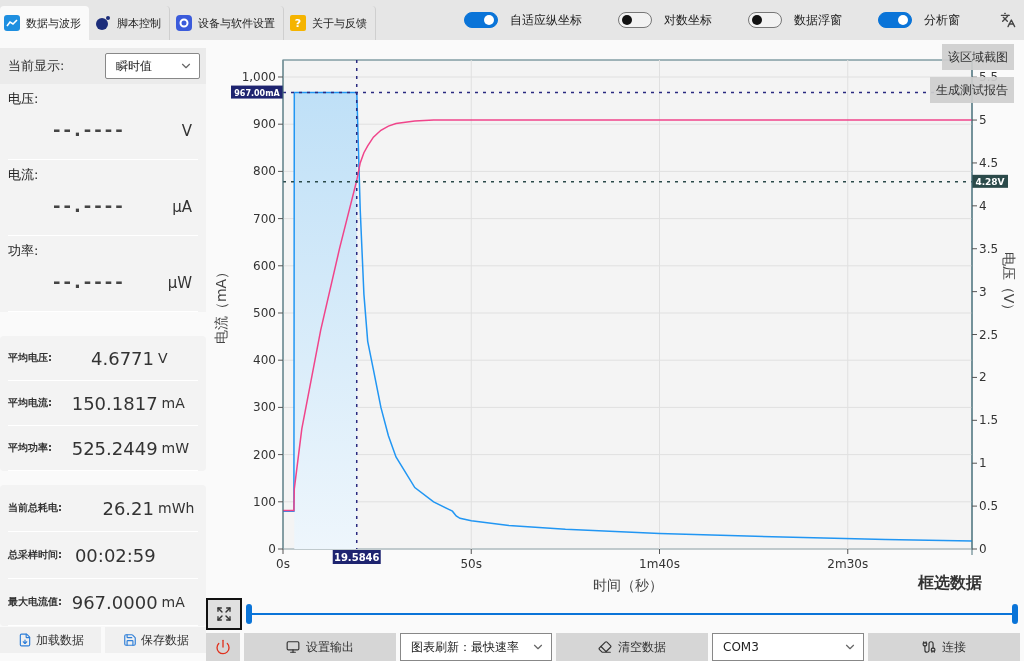 The image size is (1024, 661). I want to click on stat-value: 00:02:59, so click(115, 555).